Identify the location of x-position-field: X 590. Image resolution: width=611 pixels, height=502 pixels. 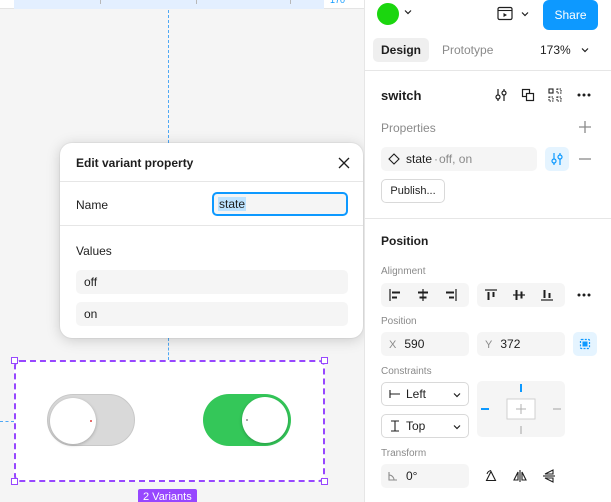
(425, 344).